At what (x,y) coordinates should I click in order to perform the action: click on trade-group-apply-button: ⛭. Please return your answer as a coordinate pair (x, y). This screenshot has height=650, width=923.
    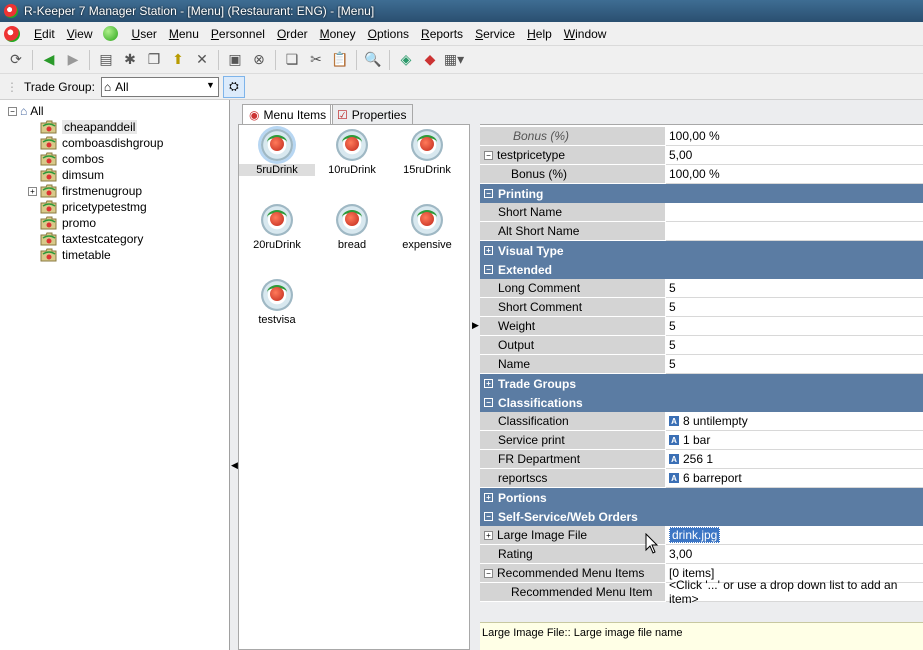
    Looking at the image, I should click on (233, 86).